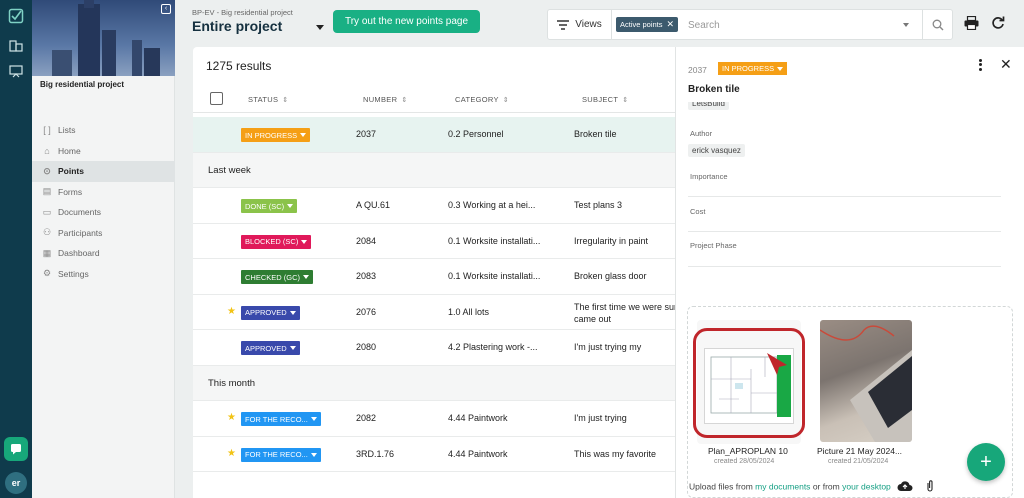 The width and height of the screenshot is (1024, 498). What do you see at coordinates (103, 233) in the screenshot?
I see `sidebar-item-participants: ⚇ Participants` at bounding box center [103, 233].